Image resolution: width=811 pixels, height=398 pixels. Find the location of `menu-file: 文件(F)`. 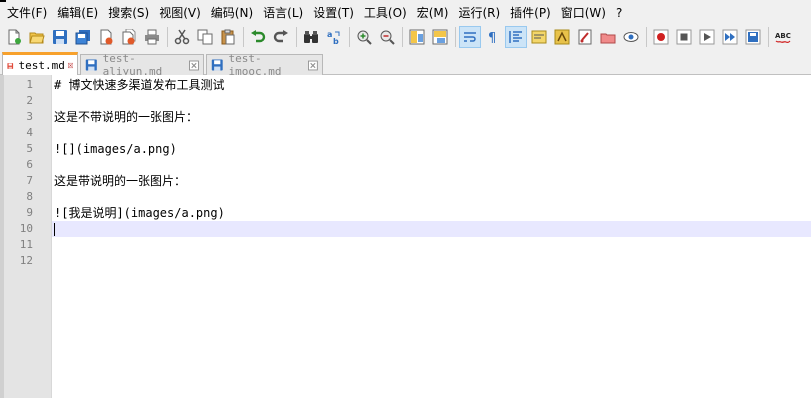

menu-file: 文件(F) is located at coordinates (27, 12).